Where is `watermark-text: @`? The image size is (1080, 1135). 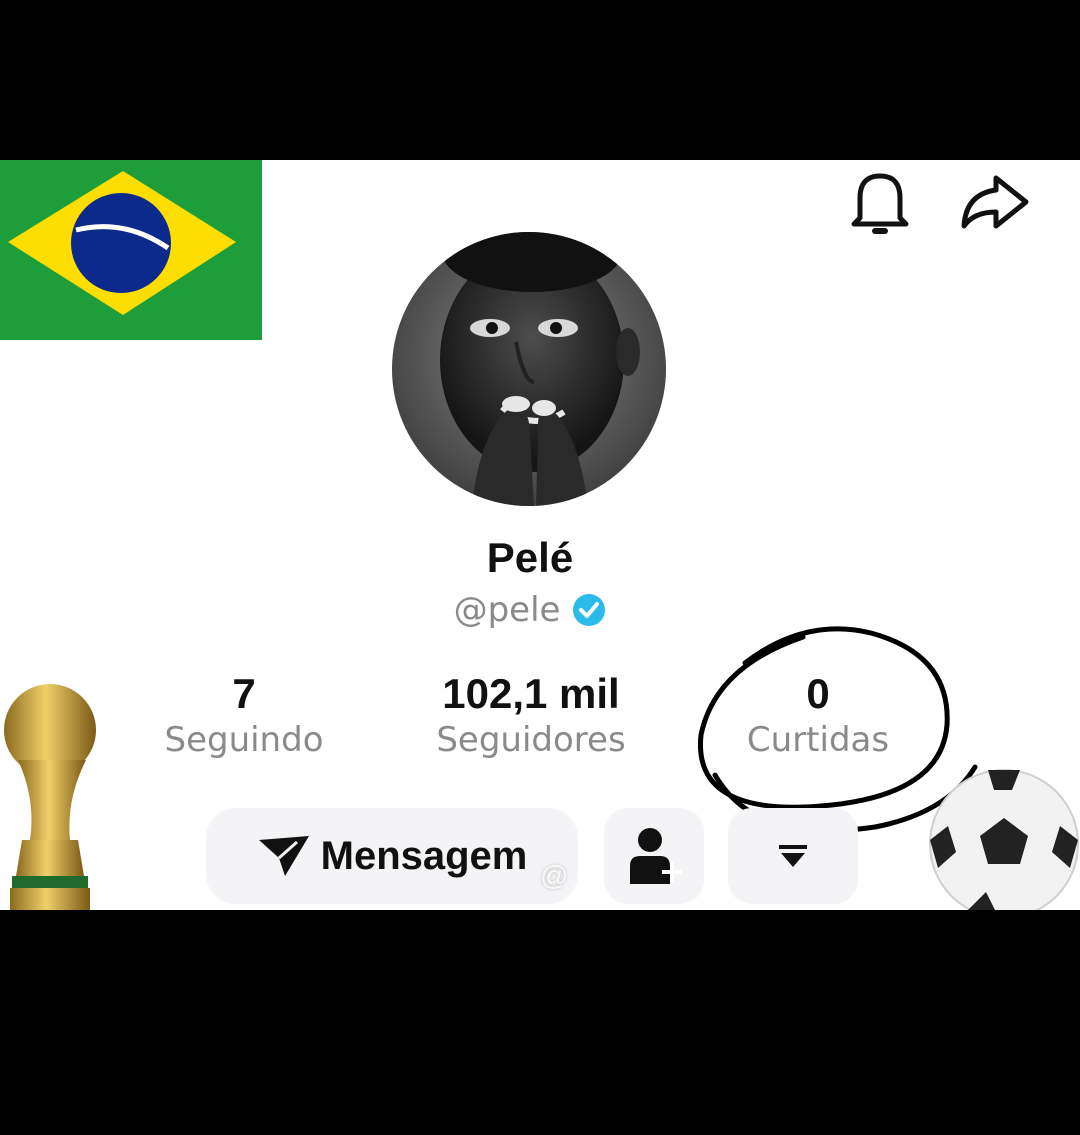 watermark-text: @ is located at coordinates (554, 875).